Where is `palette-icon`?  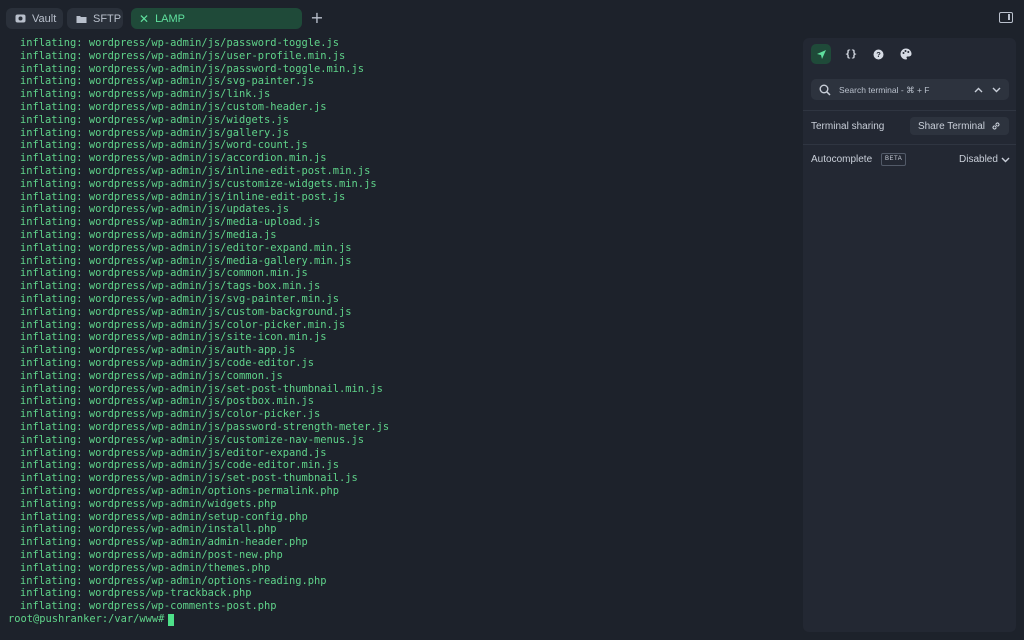 palette-icon is located at coordinates (906, 54).